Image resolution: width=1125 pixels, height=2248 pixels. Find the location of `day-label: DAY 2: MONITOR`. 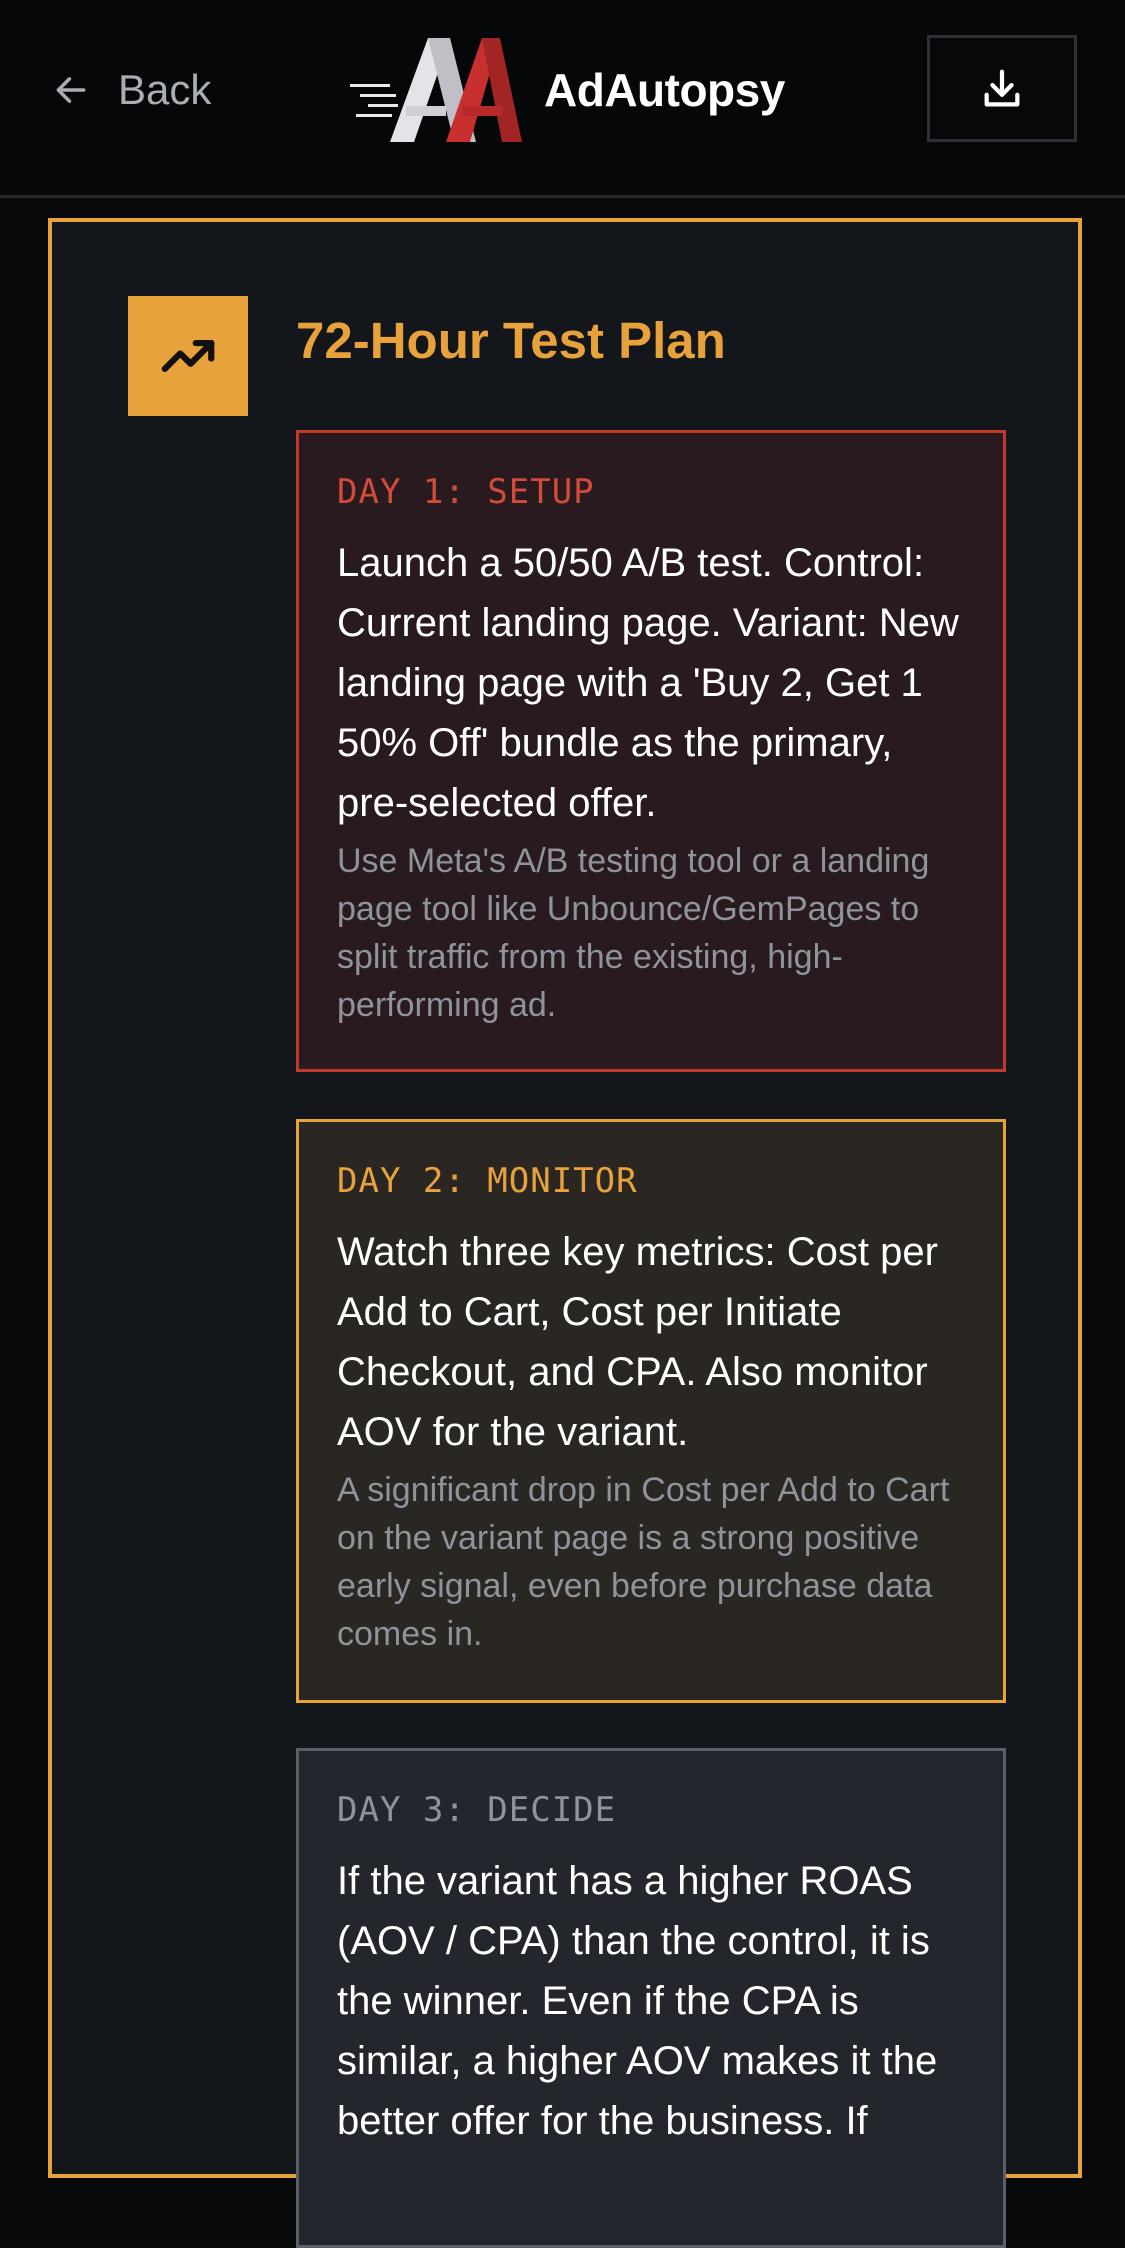

day-label: DAY 2: MONITOR is located at coordinates (487, 1181).